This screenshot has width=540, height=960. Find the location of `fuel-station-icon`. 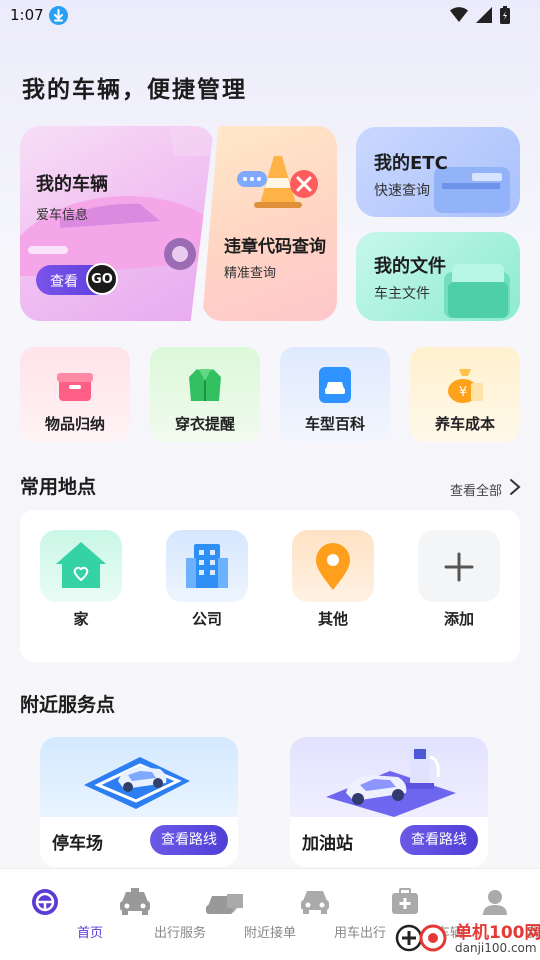

fuel-station-icon is located at coordinates (391, 780).